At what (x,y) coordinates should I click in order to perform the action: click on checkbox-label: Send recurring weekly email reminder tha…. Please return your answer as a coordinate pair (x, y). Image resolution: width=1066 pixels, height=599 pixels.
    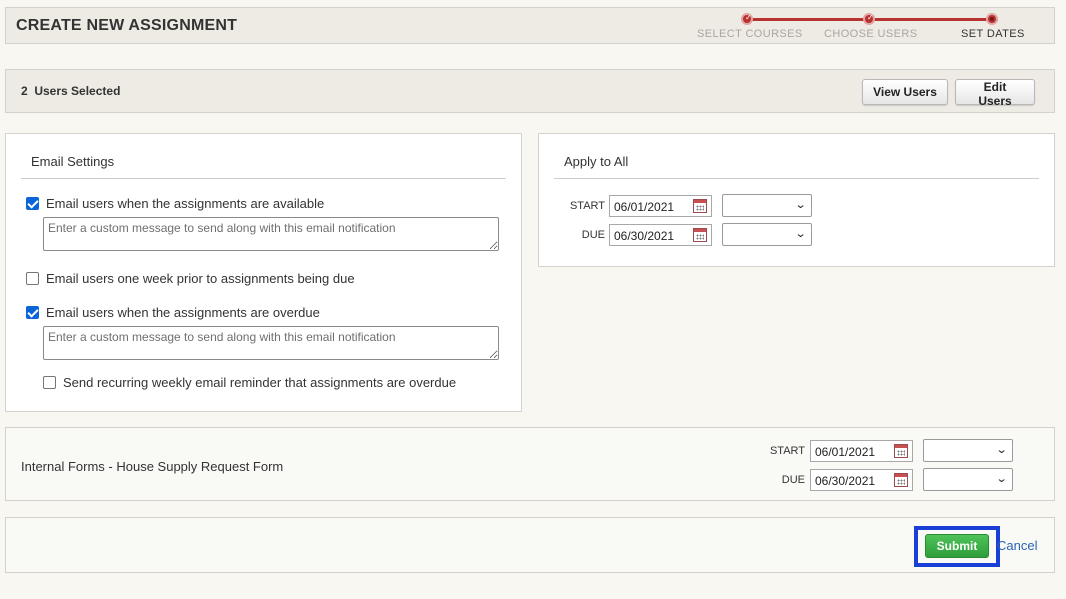
    Looking at the image, I should click on (260, 382).